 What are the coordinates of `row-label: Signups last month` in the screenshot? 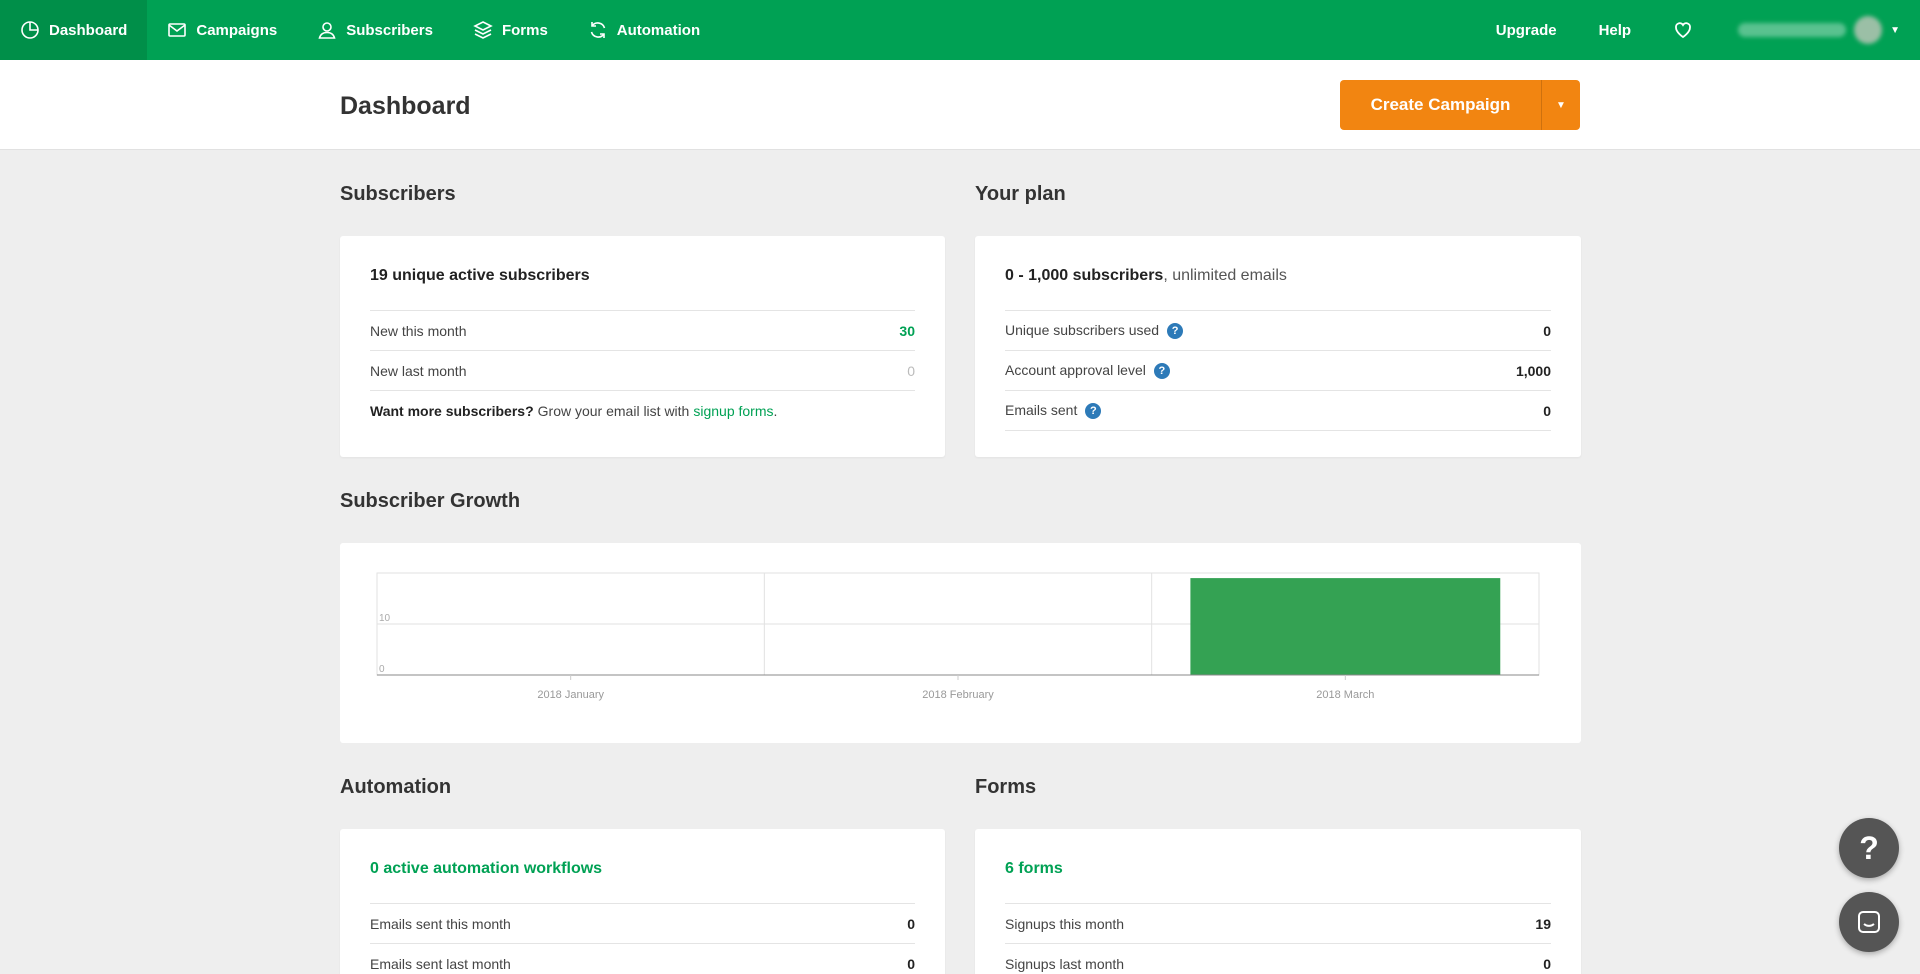 It's located at (1065, 963).